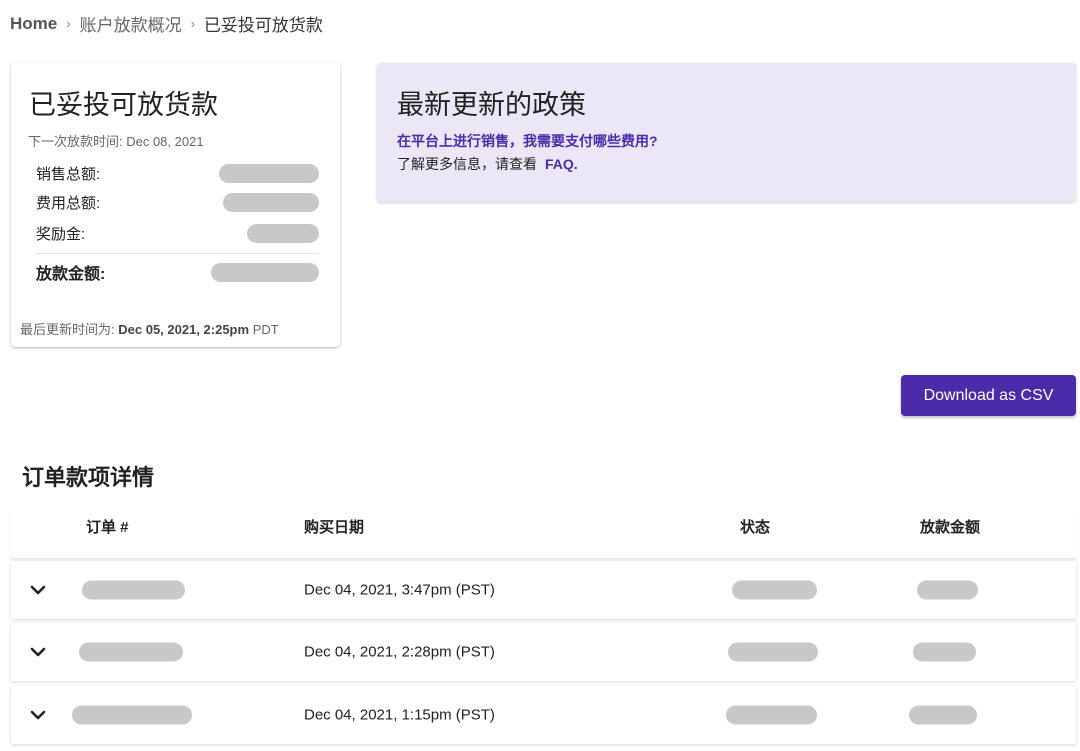 The width and height of the screenshot is (1080, 751). Describe the element at coordinates (177, 173) in the screenshot. I see `sales-total-row: 销售总额:` at that location.